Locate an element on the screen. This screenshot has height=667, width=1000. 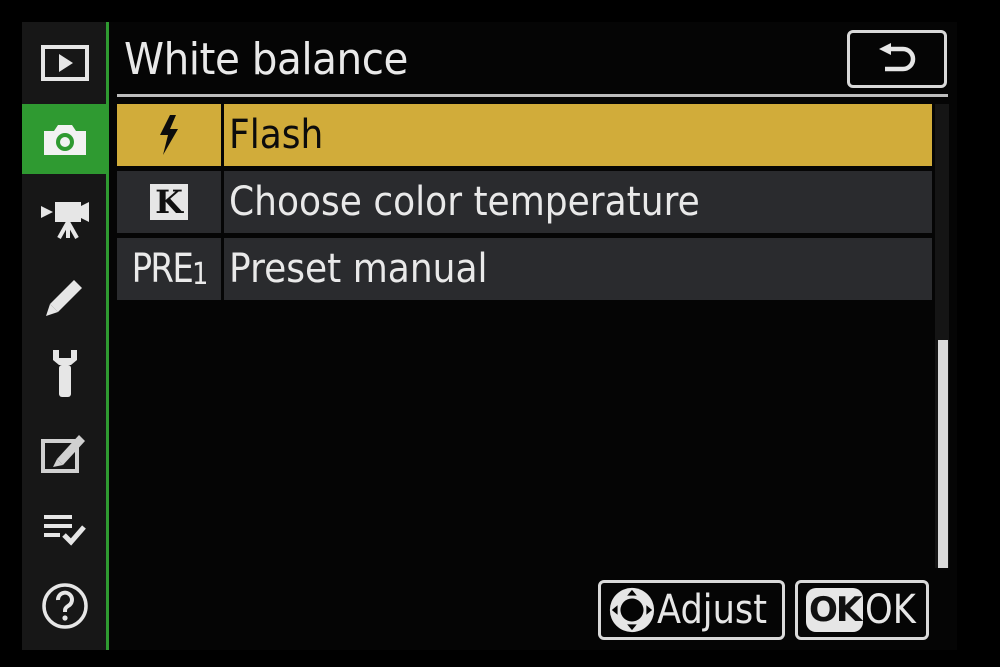
ok-button-icon: OK is located at coordinates (835, 610).